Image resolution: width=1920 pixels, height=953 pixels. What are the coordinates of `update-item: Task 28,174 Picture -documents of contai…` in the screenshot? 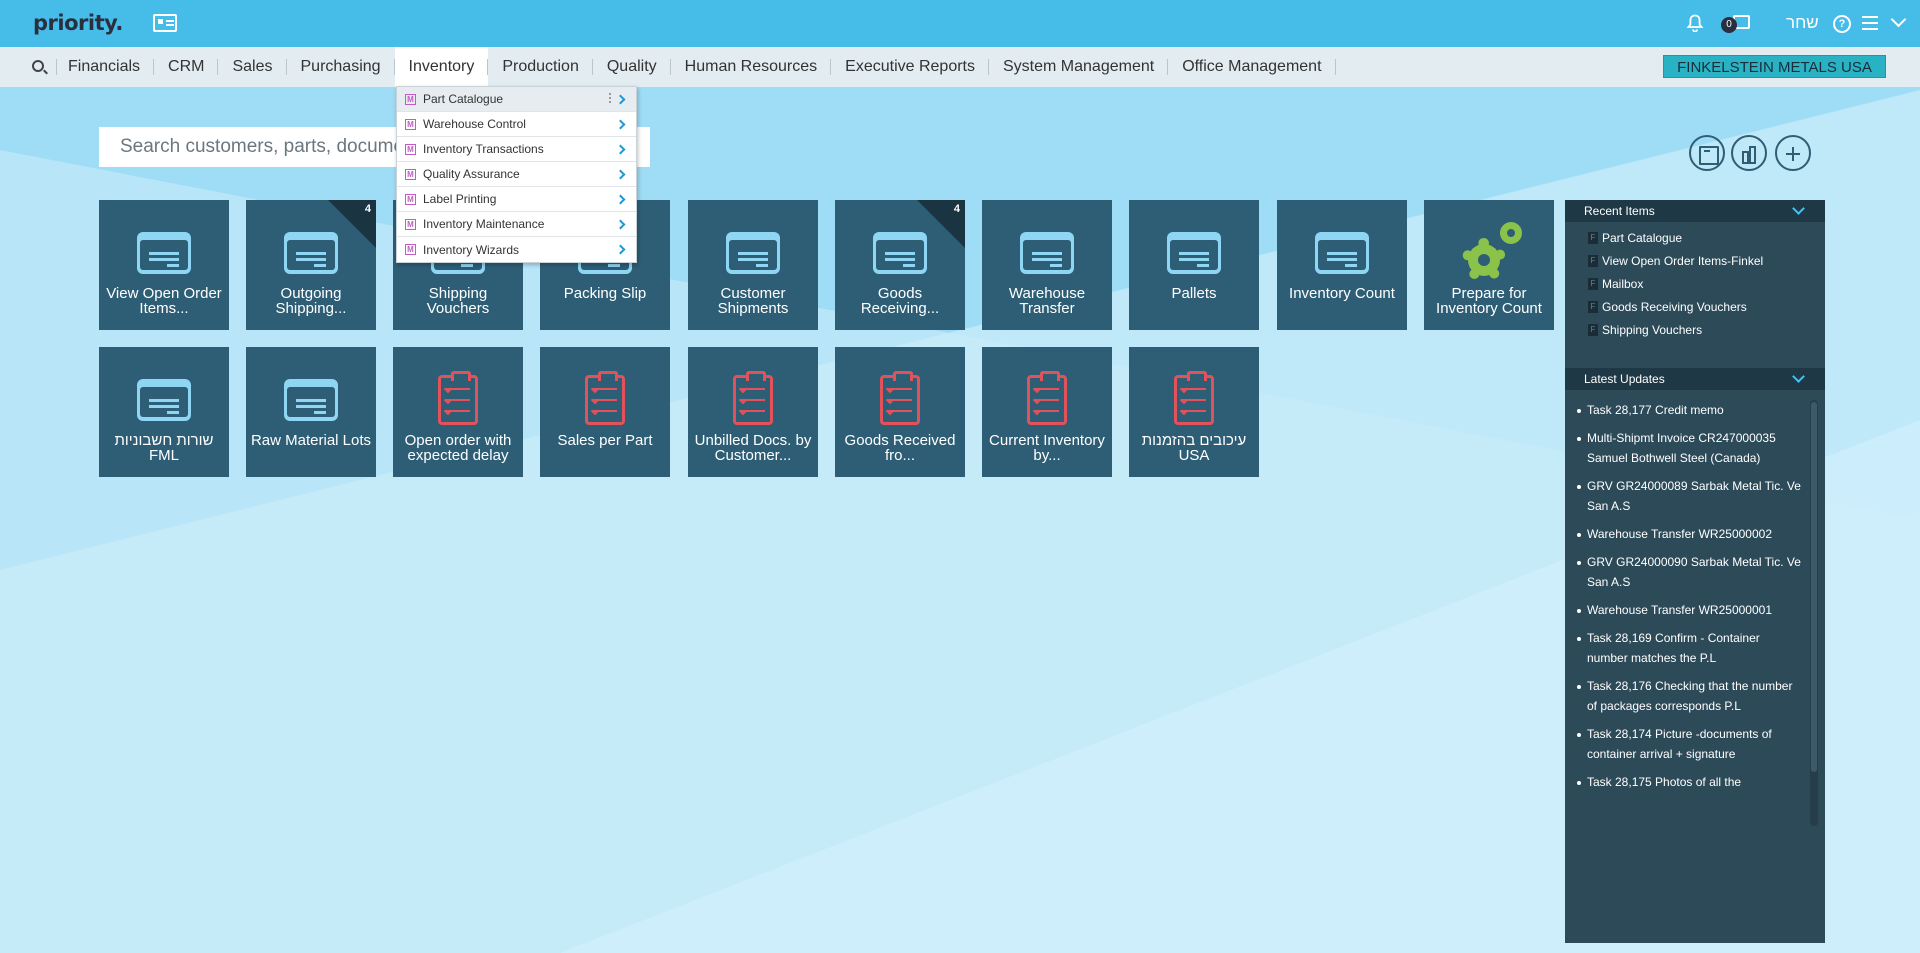 It's located at (1687, 744).